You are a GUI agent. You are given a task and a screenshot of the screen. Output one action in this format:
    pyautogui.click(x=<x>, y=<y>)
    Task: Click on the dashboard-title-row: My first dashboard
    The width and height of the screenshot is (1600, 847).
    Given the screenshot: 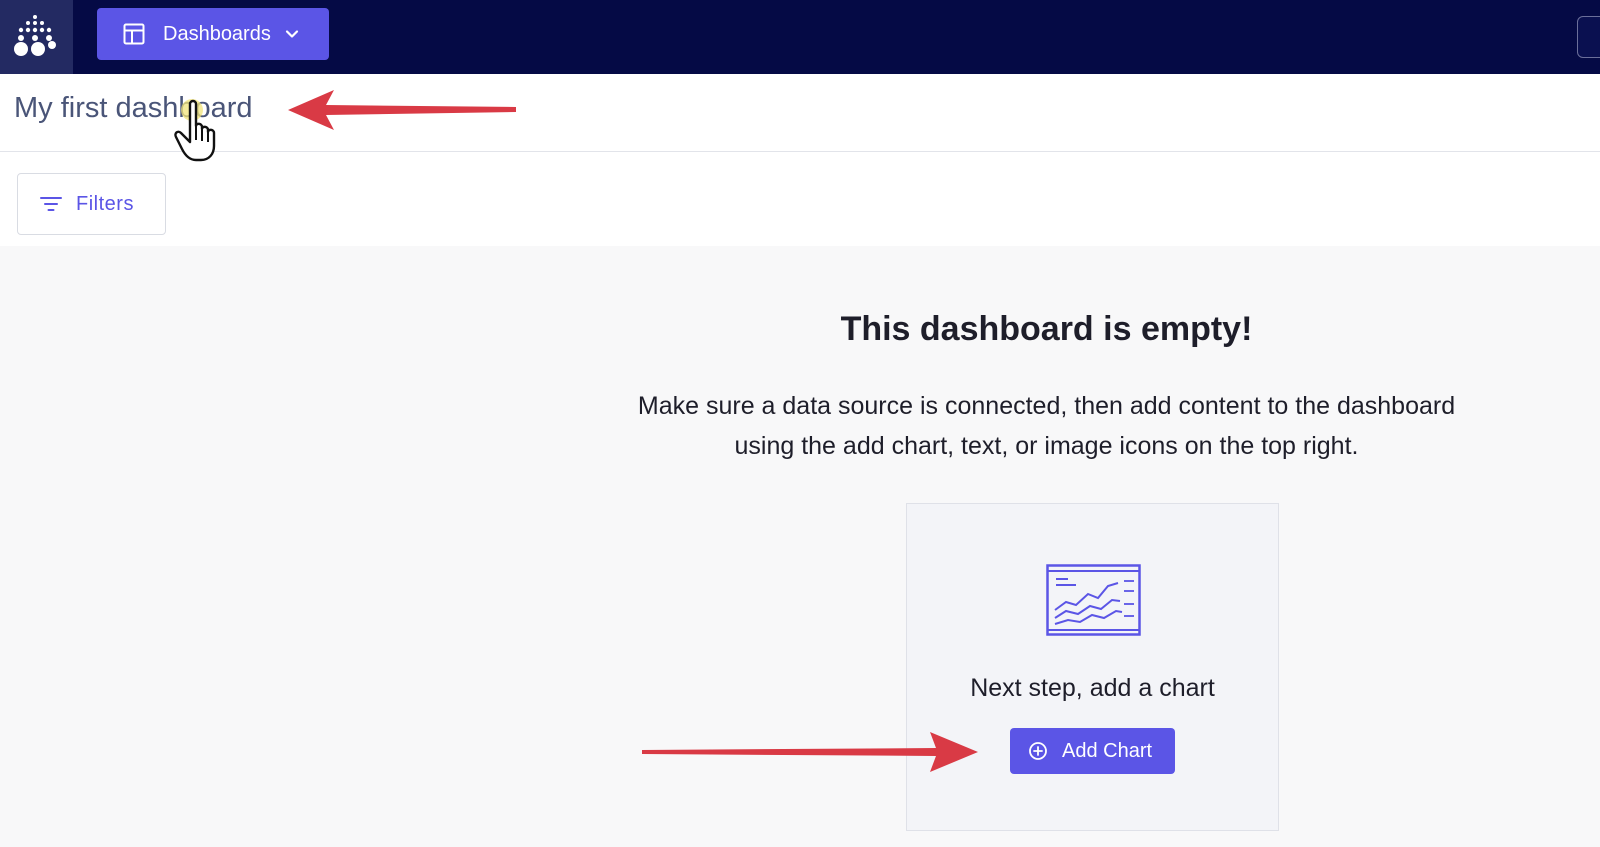 What is the action you would take?
    pyautogui.click(x=800, y=113)
    